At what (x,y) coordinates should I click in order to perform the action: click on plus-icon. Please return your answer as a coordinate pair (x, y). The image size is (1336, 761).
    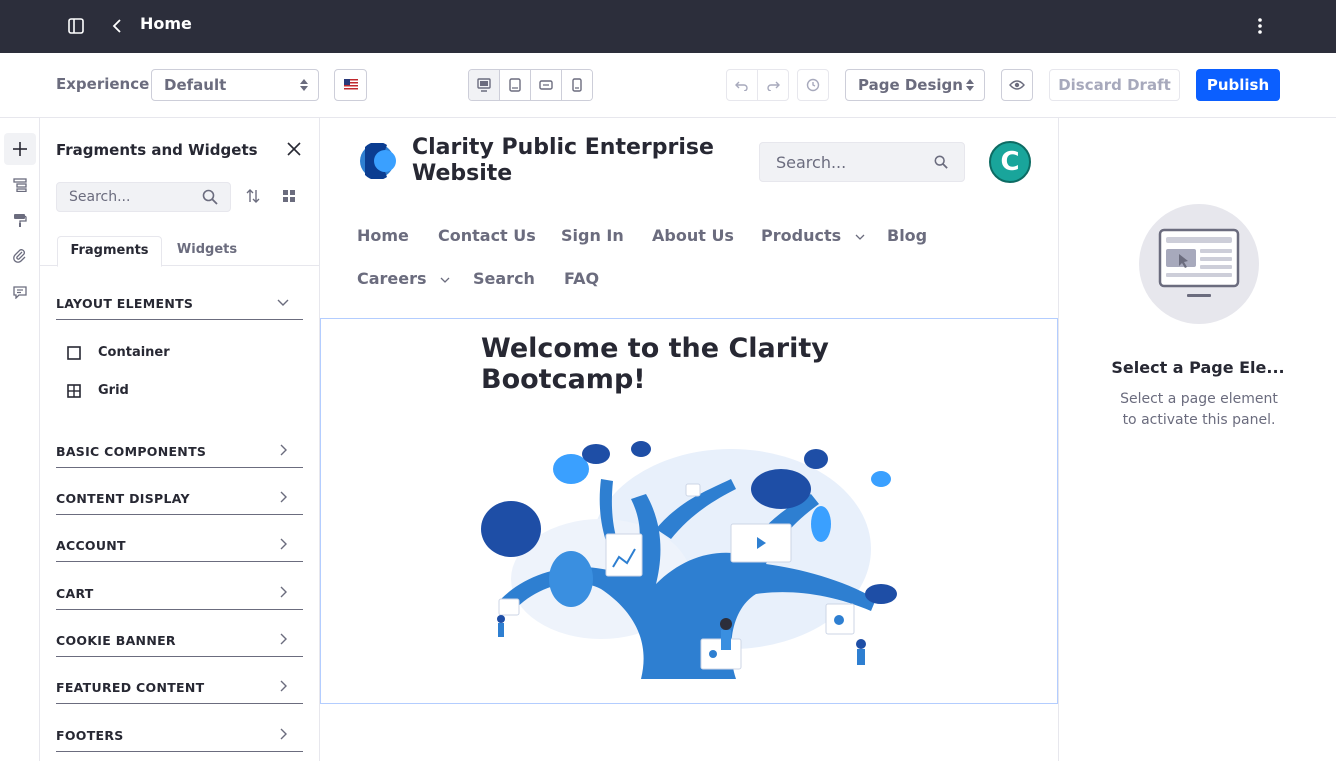
    Looking at the image, I should click on (20, 149).